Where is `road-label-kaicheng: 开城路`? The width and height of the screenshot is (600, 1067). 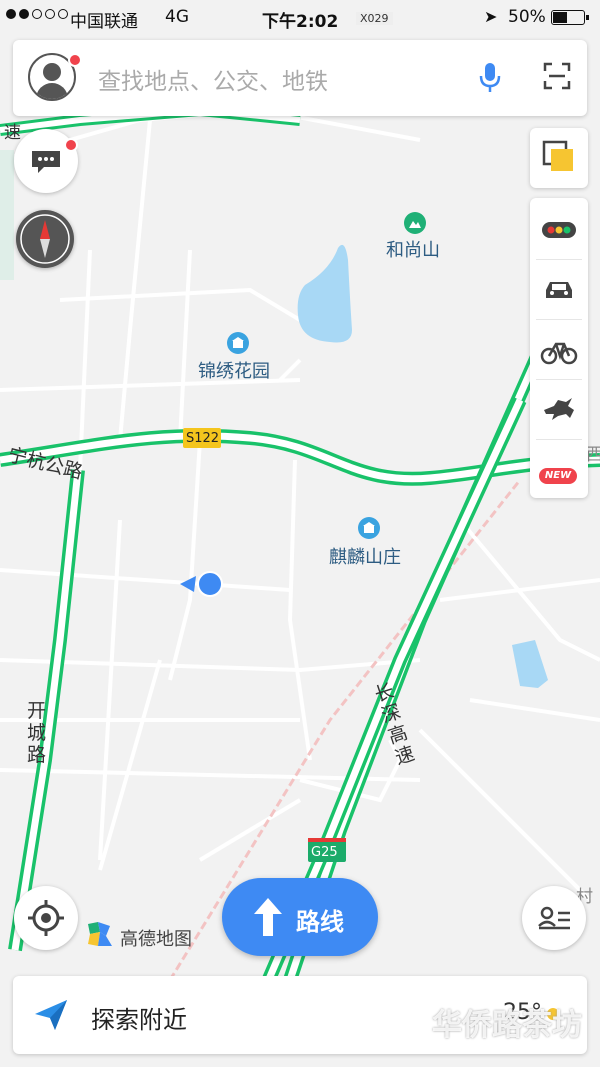
road-label-kaicheng: 开城路 is located at coordinates (37, 733).